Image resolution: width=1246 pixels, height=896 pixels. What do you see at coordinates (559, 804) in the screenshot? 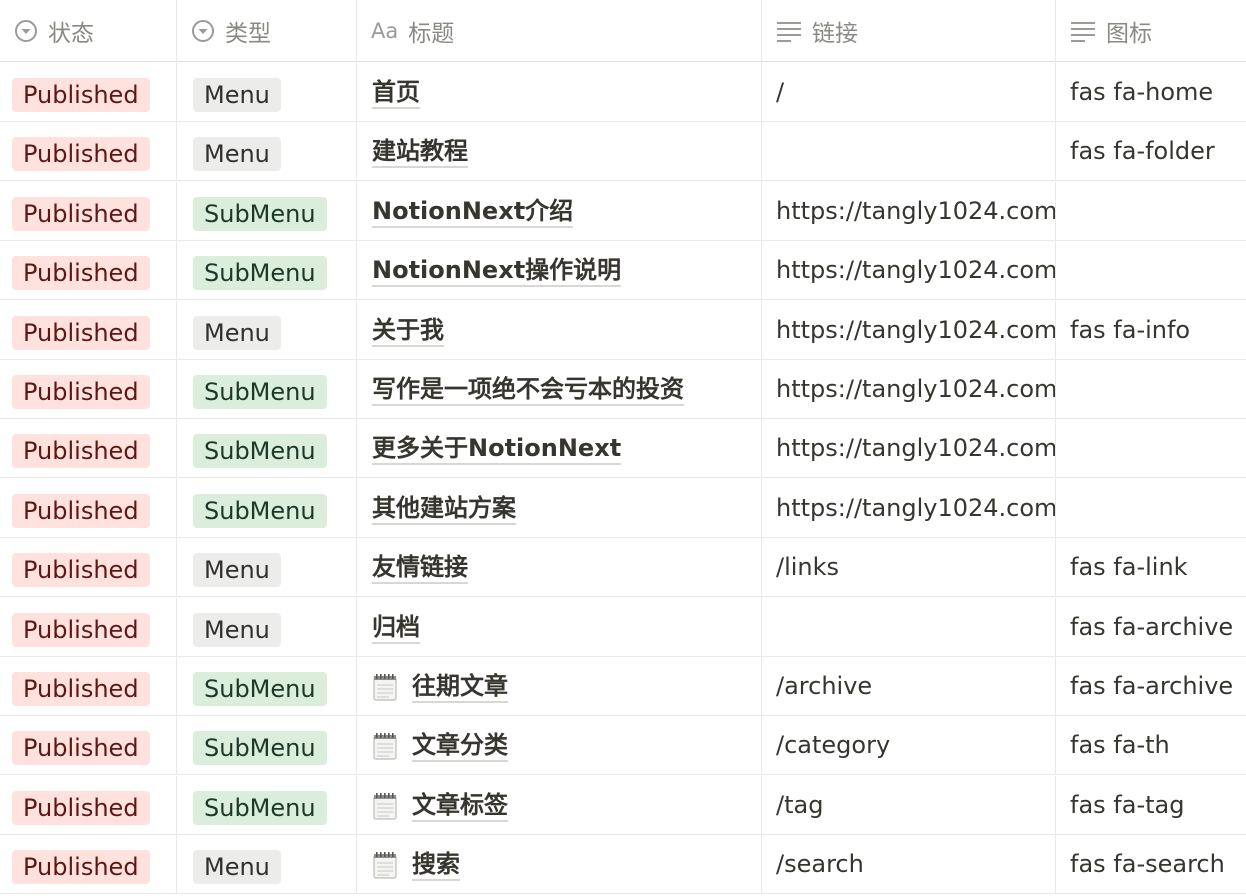
I see `title-cell: 文章标签` at bounding box center [559, 804].